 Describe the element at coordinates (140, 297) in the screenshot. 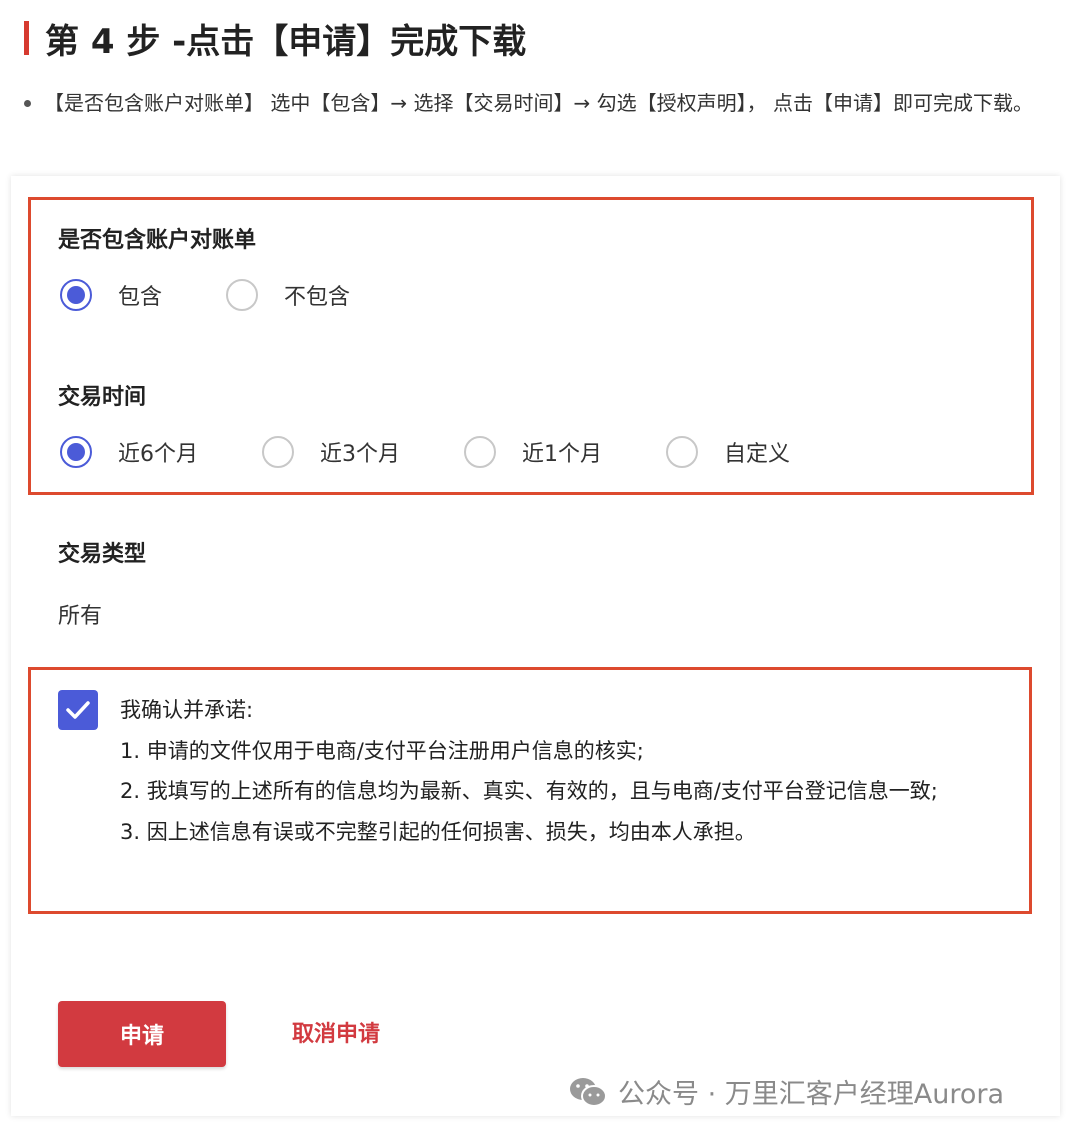

I see `radio-label: 包含` at that location.